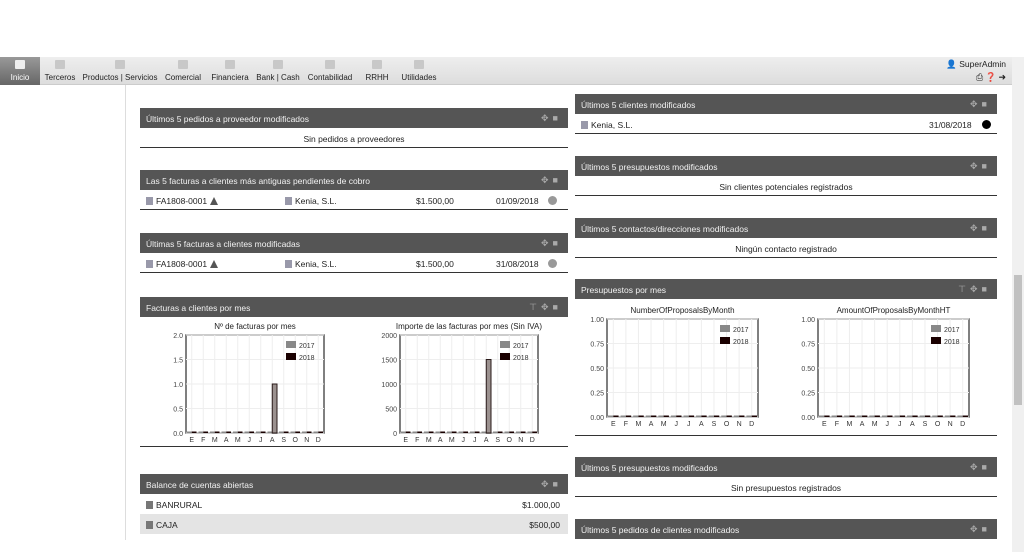 The width and height of the screenshot is (1024, 552). I want to click on menu-productos: Productos | Servicios, so click(120, 71).